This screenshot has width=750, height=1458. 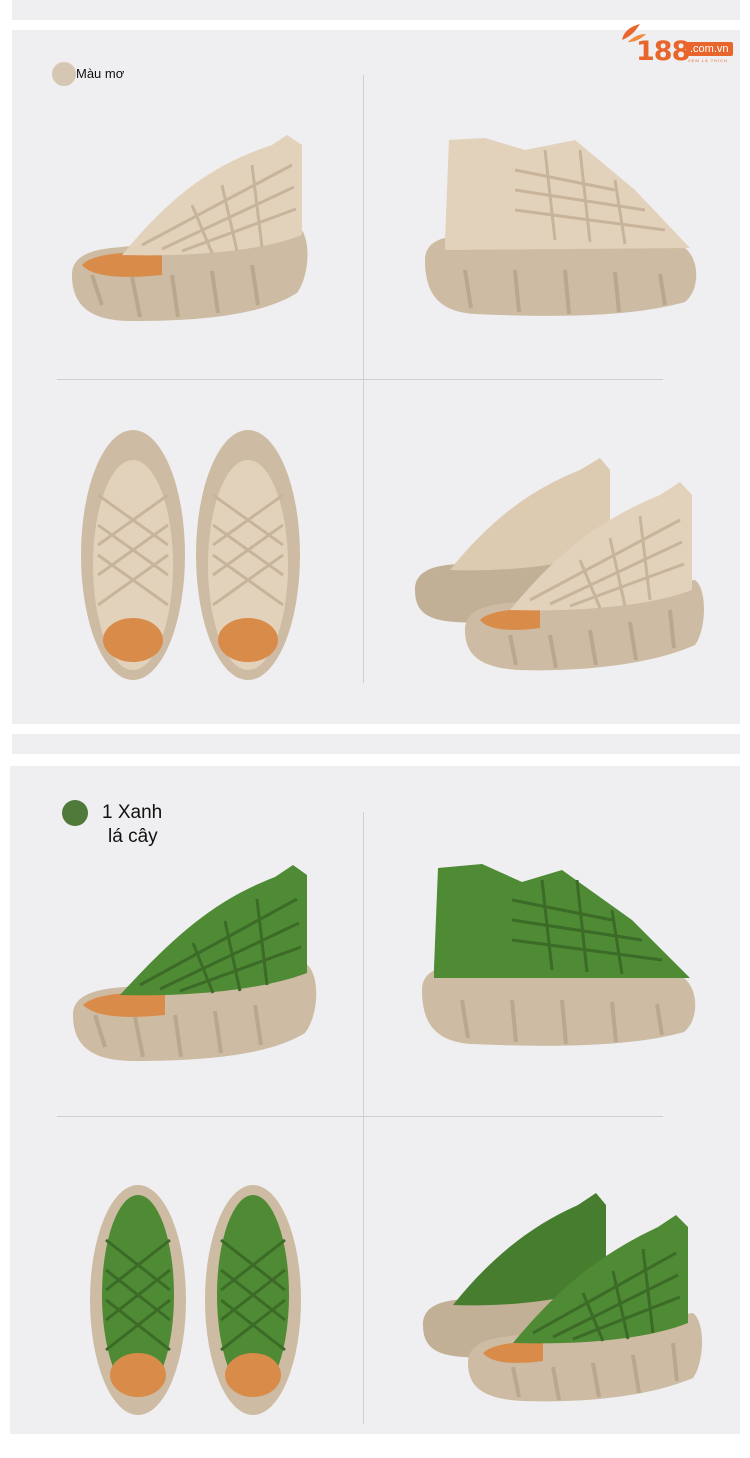 I want to click on shoe-image-apricot-side-right, so click(x=190, y=228).